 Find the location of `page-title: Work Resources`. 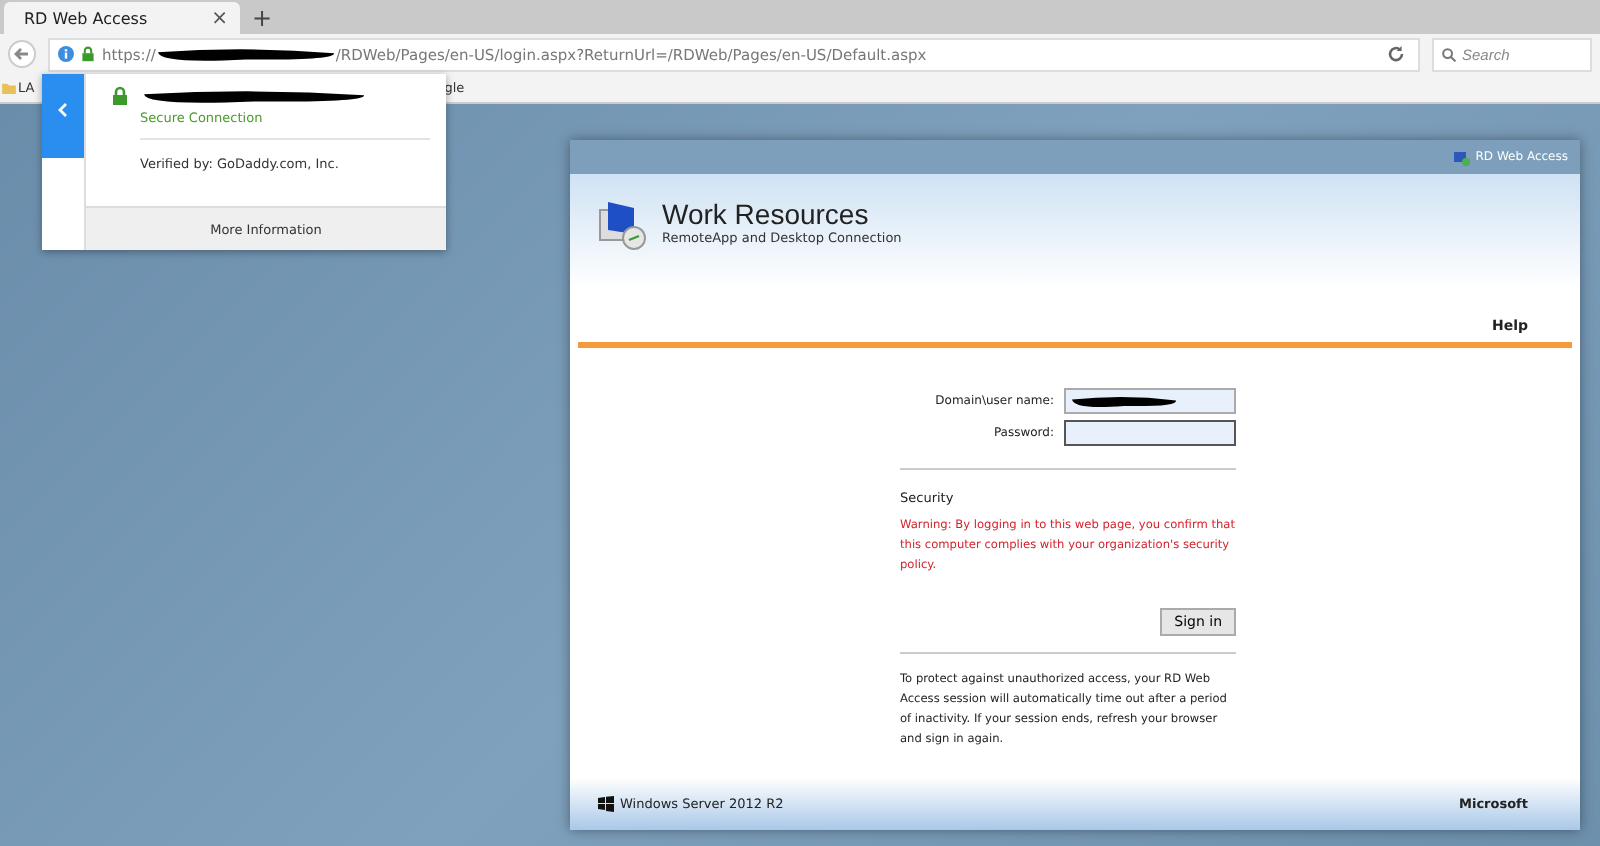

page-title: Work Resources is located at coordinates (766, 214).